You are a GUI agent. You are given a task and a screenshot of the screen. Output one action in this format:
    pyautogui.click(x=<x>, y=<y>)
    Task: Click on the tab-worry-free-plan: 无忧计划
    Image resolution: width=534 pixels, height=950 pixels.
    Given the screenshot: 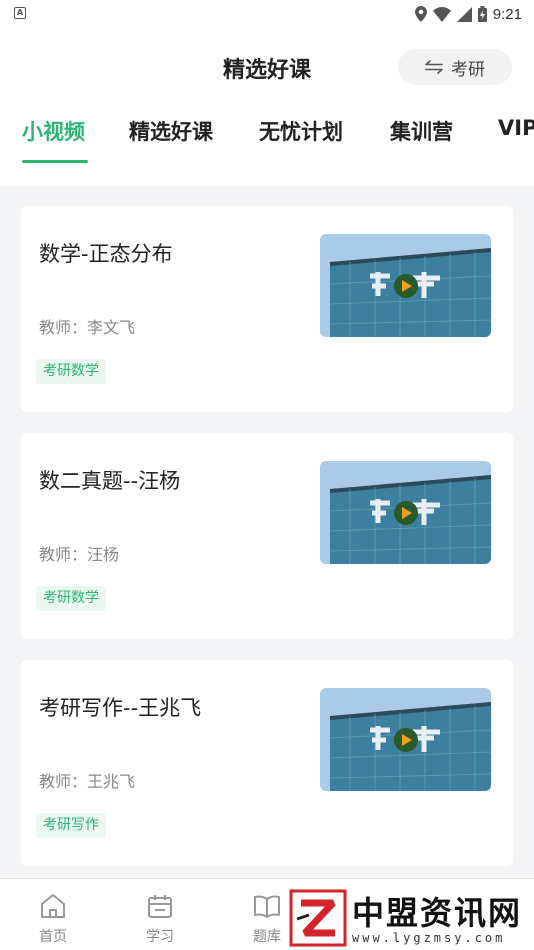 What is the action you would take?
    pyautogui.click(x=301, y=131)
    